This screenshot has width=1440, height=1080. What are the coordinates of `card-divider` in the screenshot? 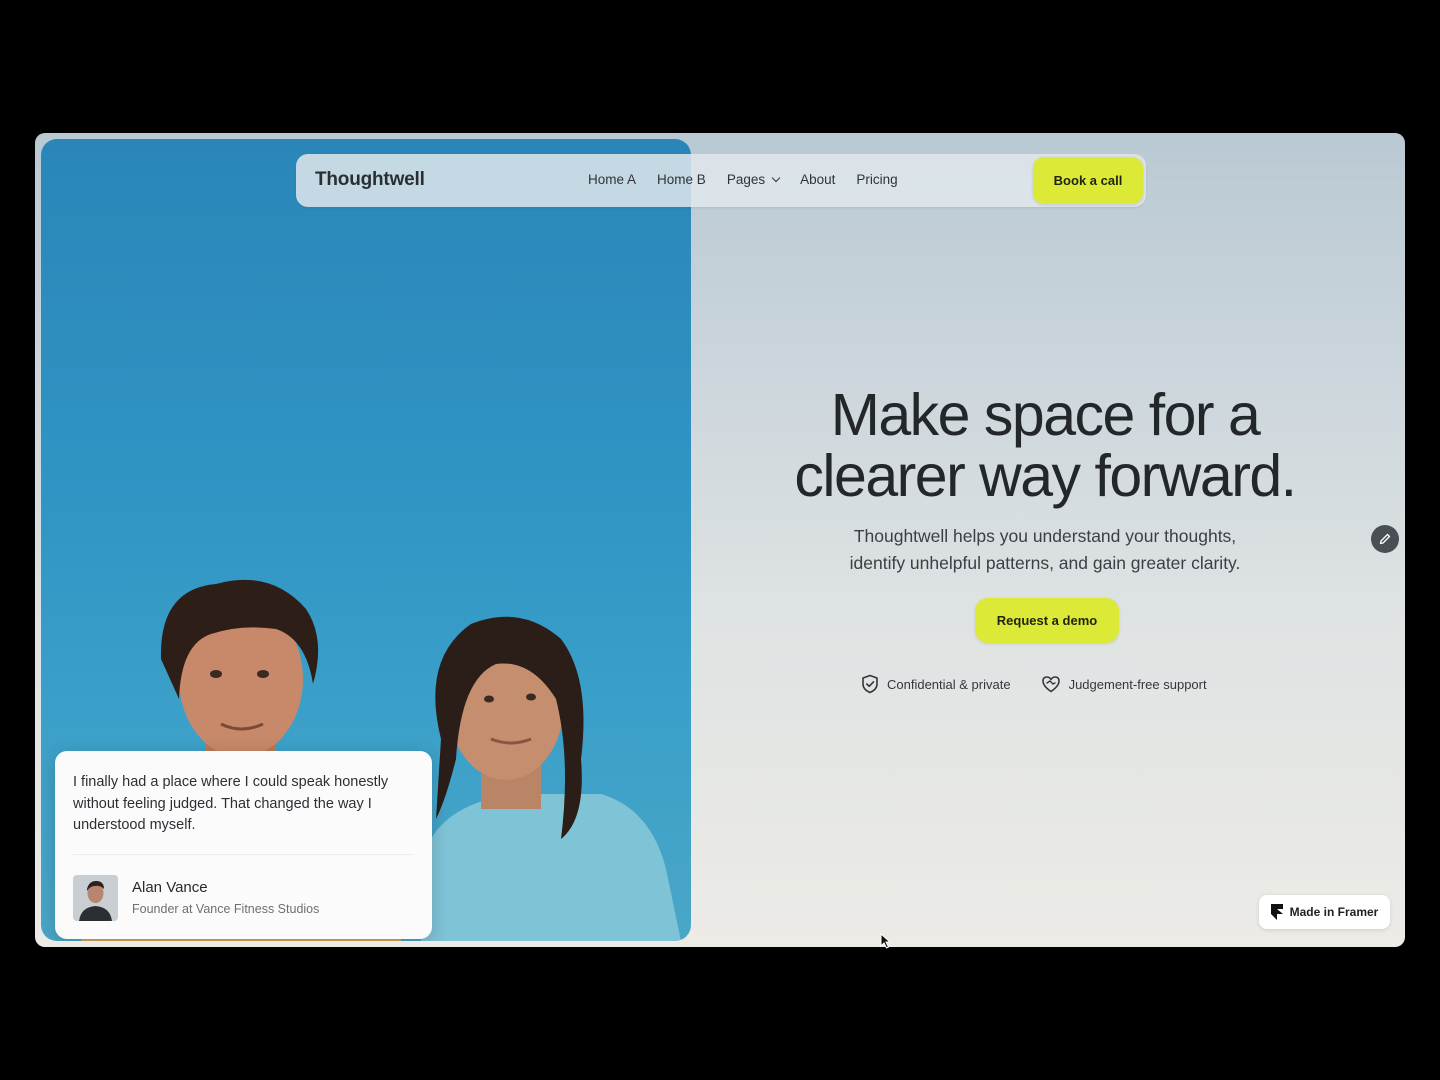 It's located at (243, 854).